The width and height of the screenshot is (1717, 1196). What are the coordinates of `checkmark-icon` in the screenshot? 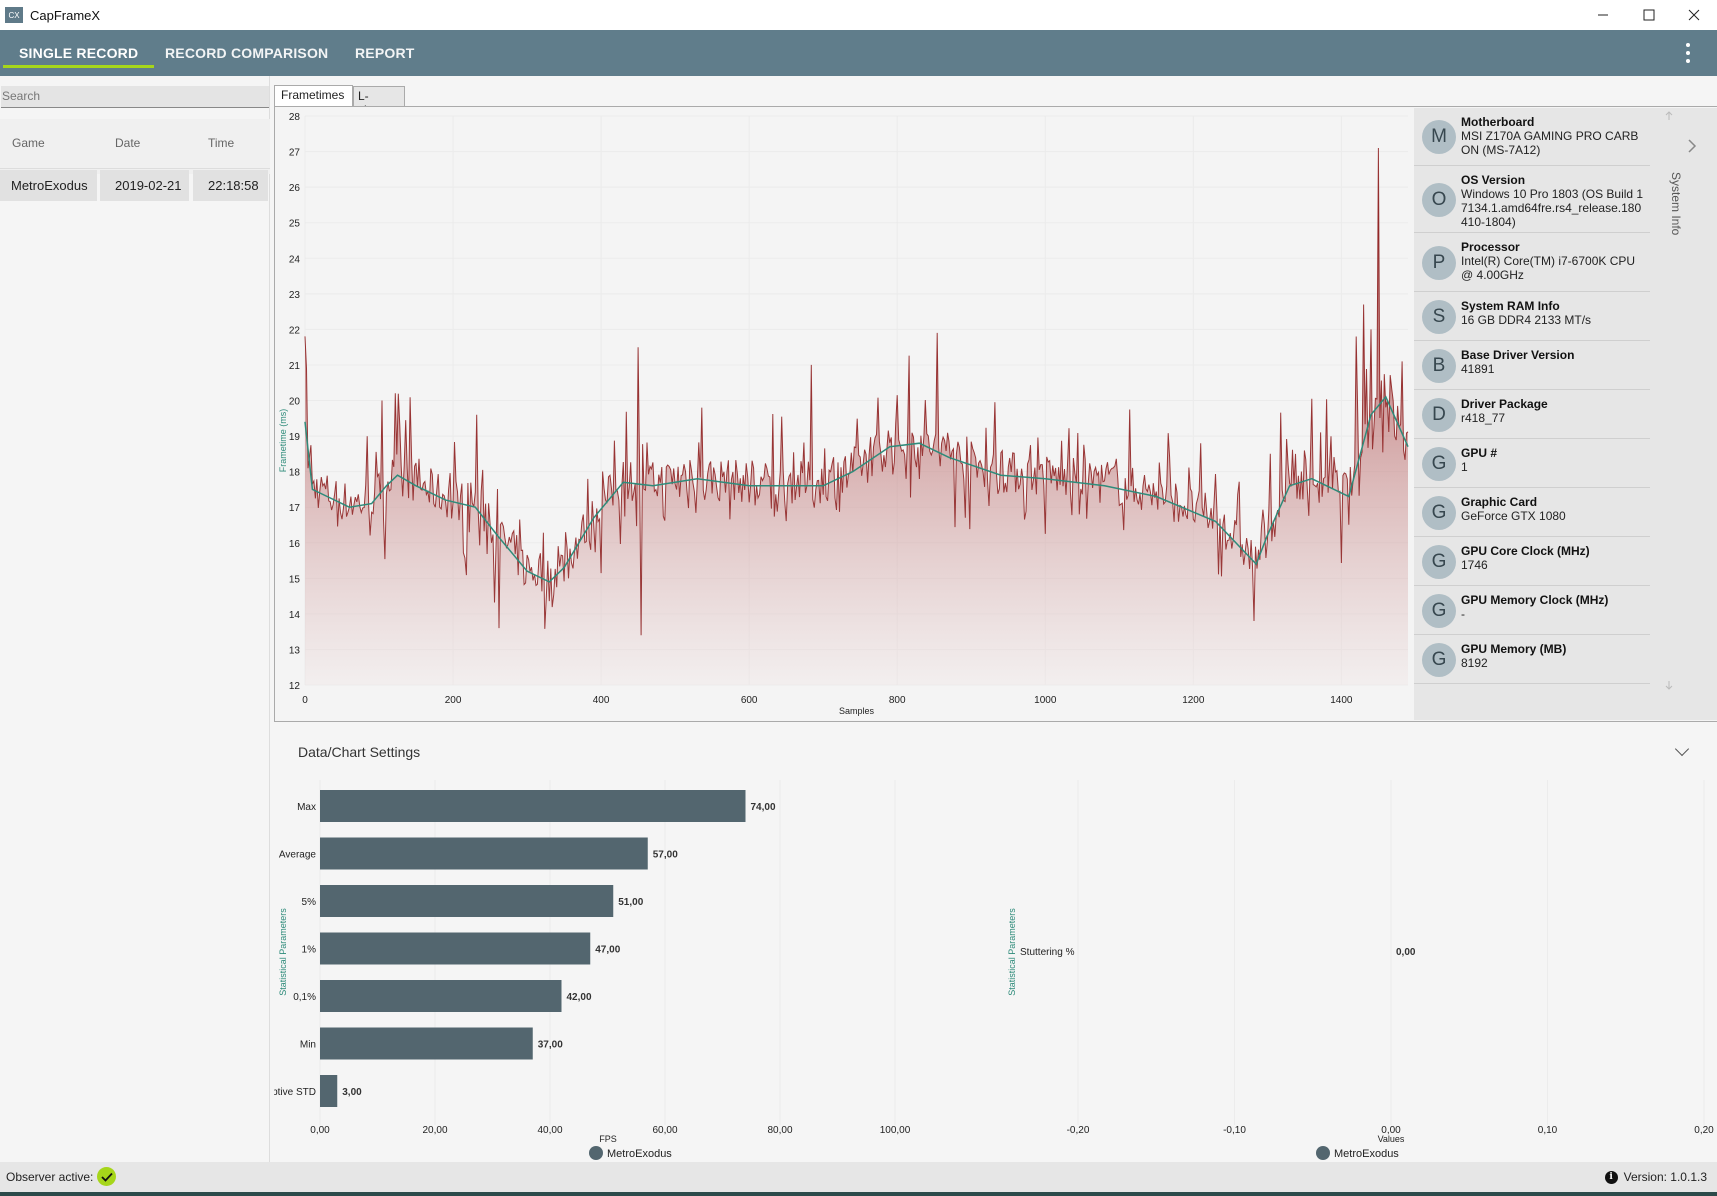 It's located at (106, 1176).